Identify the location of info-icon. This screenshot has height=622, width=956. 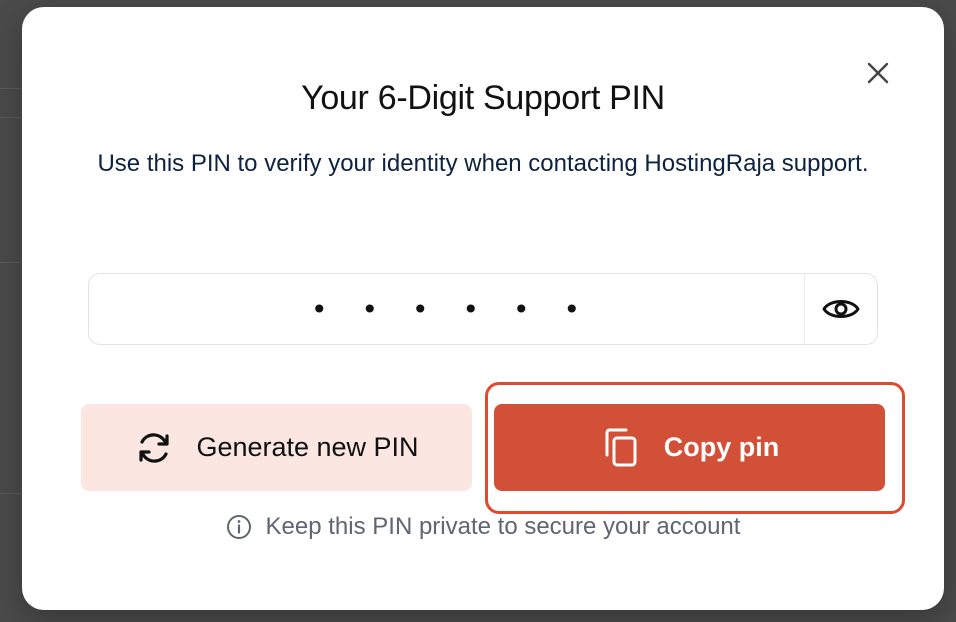
(238, 527).